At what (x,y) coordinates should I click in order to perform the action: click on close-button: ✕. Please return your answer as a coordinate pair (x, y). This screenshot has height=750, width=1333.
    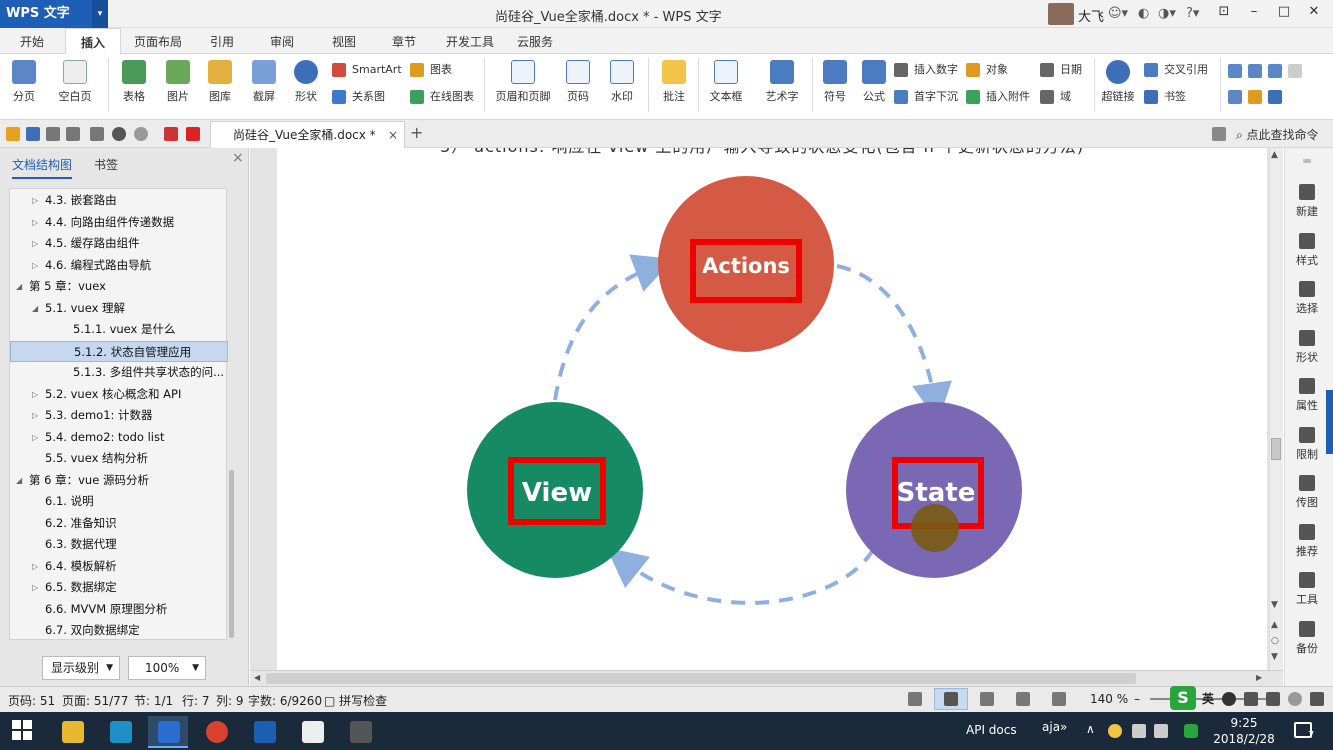
    Looking at the image, I should click on (1314, 14).